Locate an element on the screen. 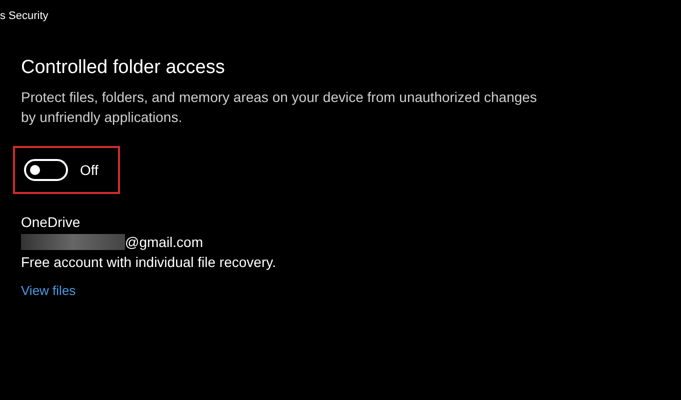 This screenshot has height=400, width=681. account-note: Free account with individual file recovery. is located at coordinates (149, 262).